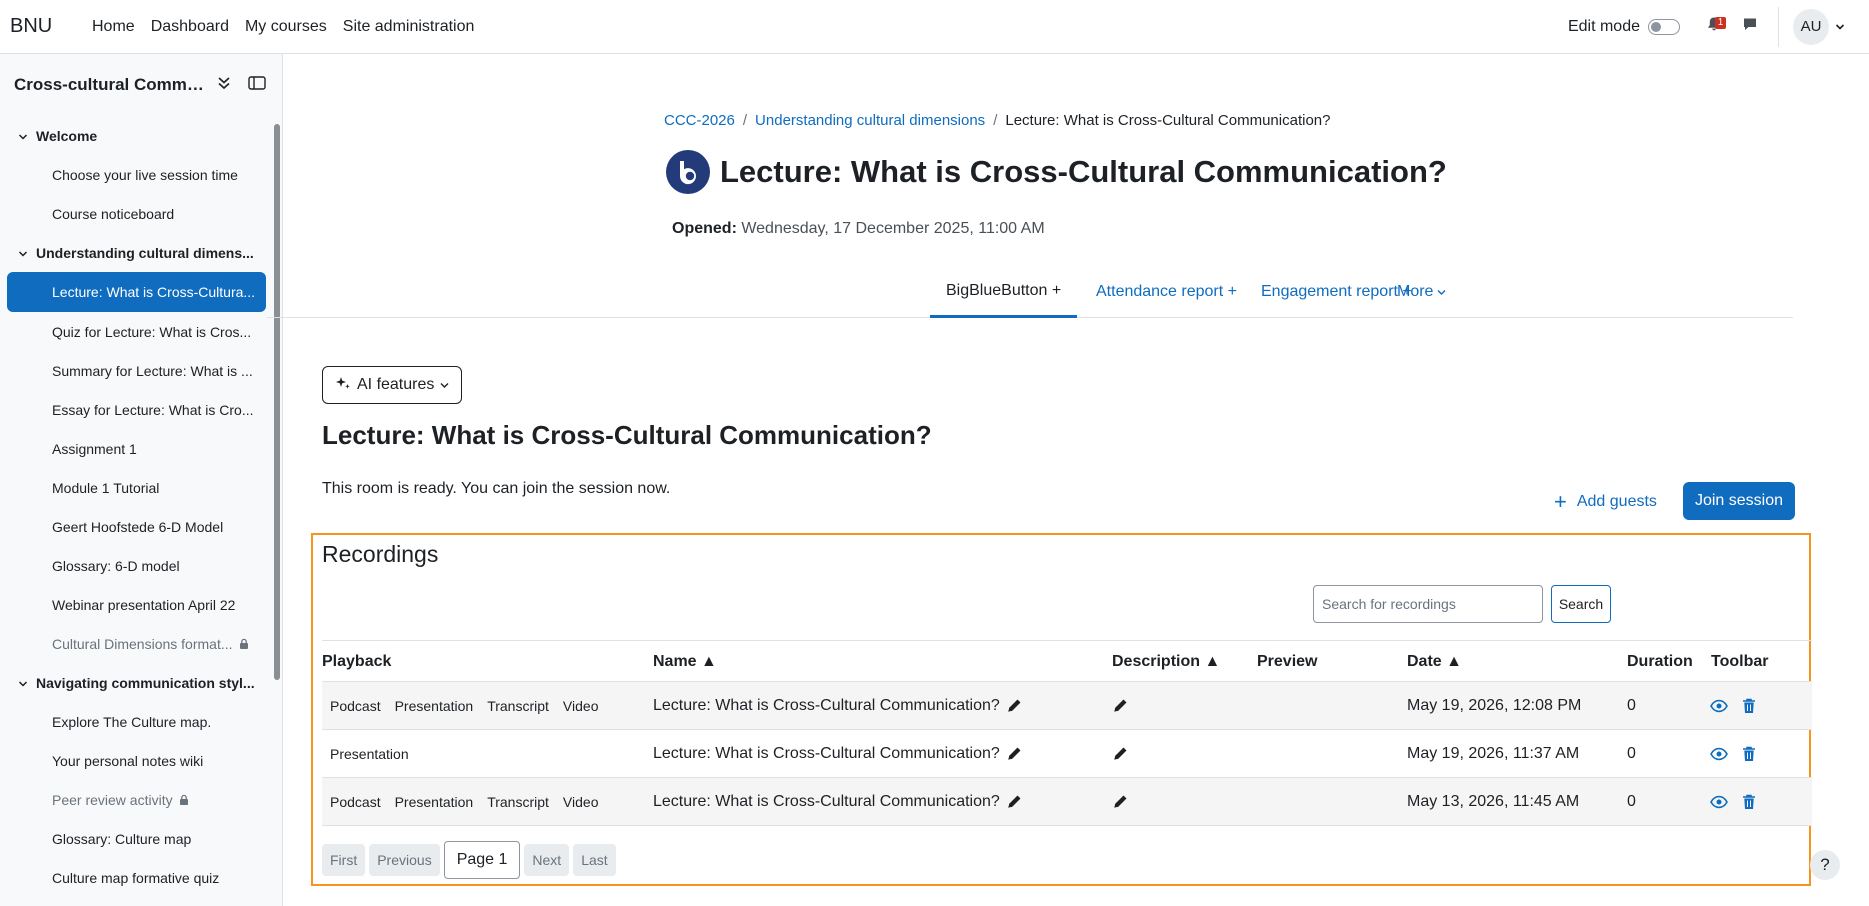  Describe the element at coordinates (141, 135) in the screenshot. I see `sidebar-section-welcome: Welcome` at that location.